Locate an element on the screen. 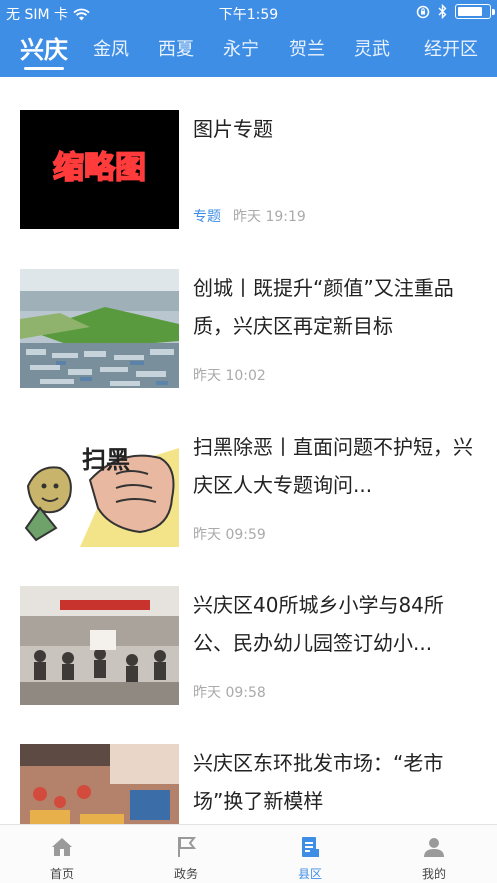  app-header: 无 SIM 卡 下午1:59 兴庆 金凤 西夏 永宁 贺兰 灵武 经开区 is located at coordinates (248, 38).